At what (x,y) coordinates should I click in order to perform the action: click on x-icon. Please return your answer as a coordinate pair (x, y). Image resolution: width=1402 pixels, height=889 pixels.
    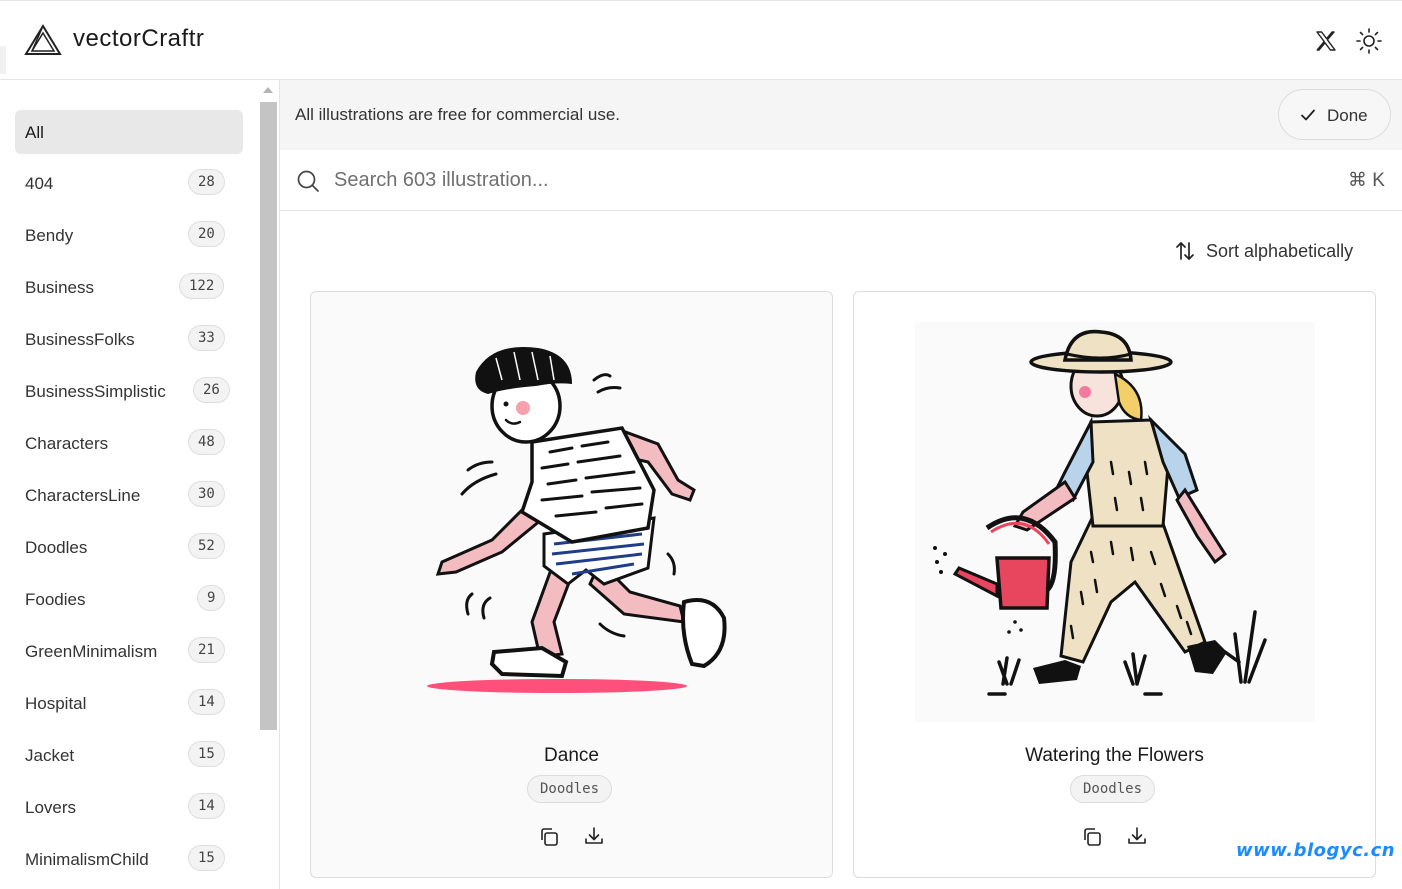
    Looking at the image, I should click on (1326, 41).